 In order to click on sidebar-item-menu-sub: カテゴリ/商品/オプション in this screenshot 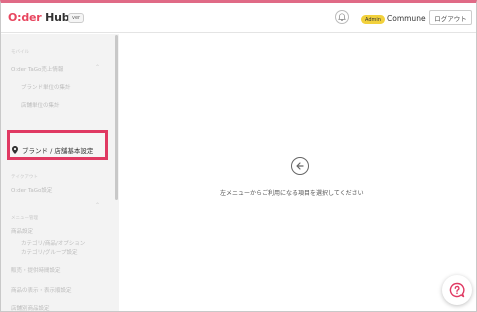, I will do `click(53, 244)`.